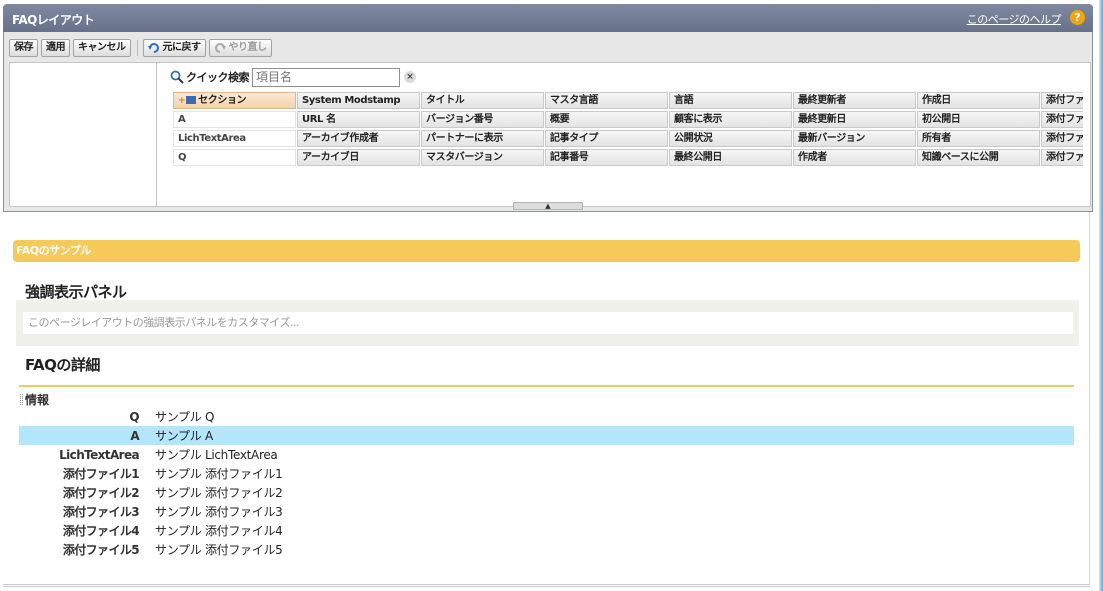  What do you see at coordinates (482, 119) in the screenshot?
I see `palette-field: バージョン番号` at bounding box center [482, 119].